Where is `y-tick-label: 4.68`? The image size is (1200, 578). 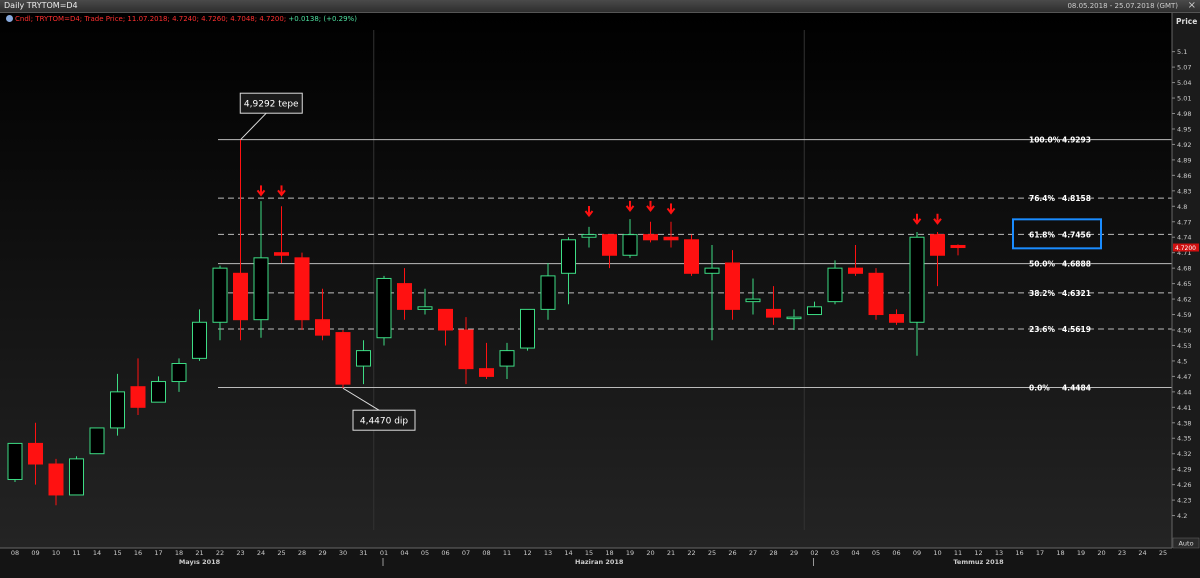 y-tick-label: 4.68 is located at coordinates (1184, 269).